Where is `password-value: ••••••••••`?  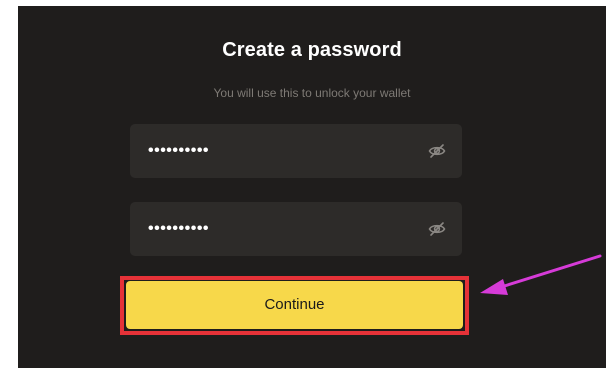 password-value: •••••••••• is located at coordinates (179, 150).